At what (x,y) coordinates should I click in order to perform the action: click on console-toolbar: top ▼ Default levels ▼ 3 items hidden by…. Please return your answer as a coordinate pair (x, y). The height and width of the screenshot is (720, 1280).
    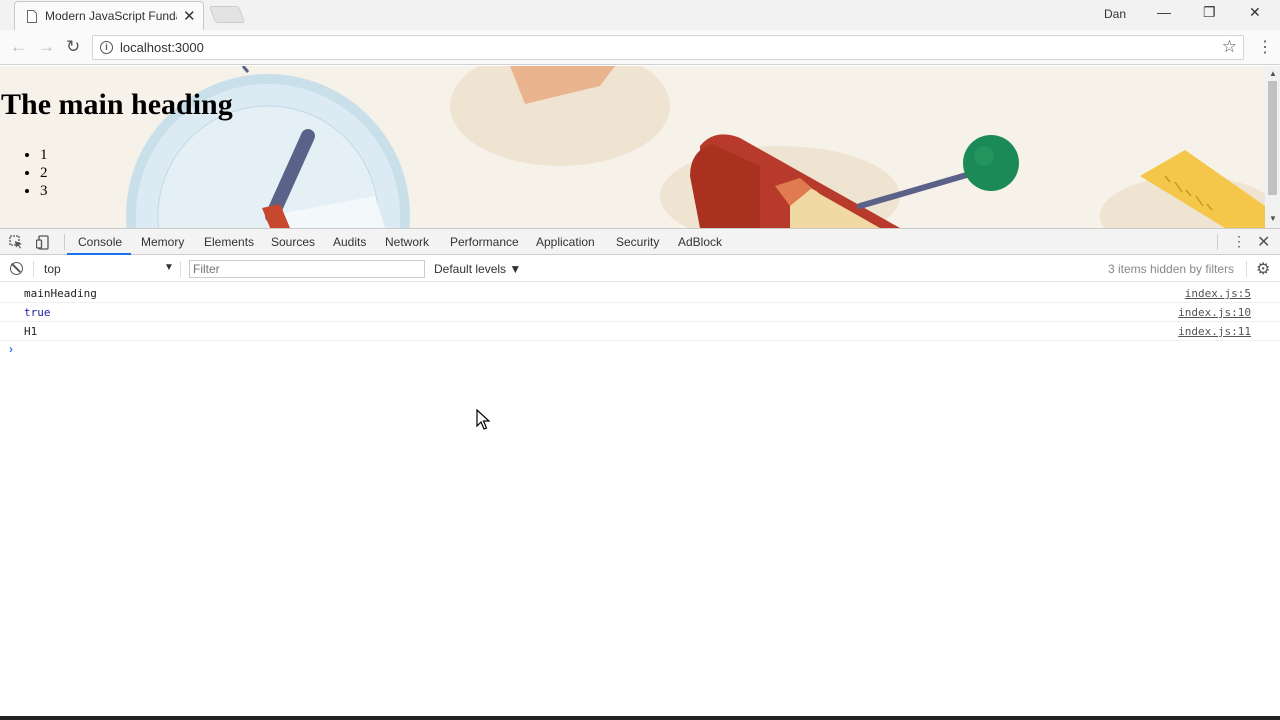
    Looking at the image, I should click on (640, 269).